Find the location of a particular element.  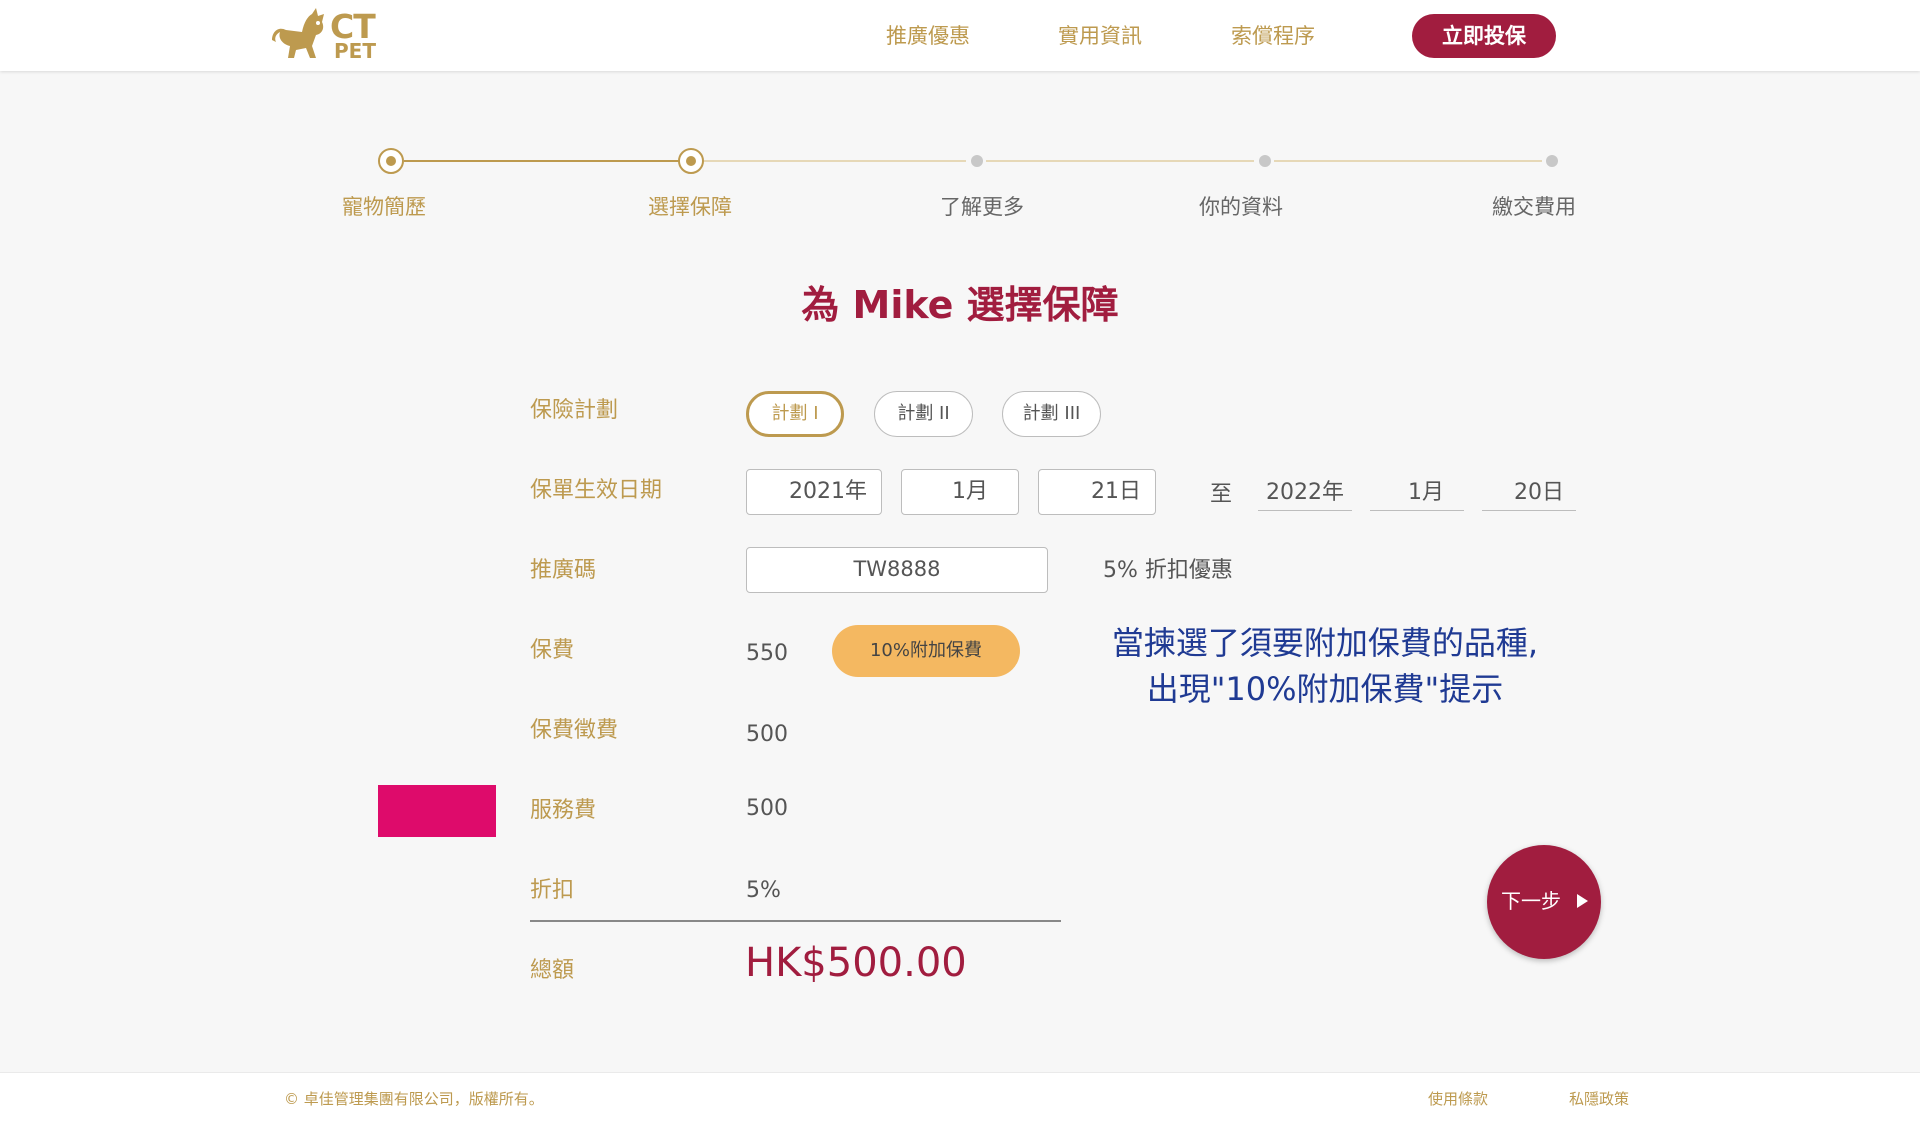

header: CT PET 推廣優惠 實用資訊 索償程序 立即投保 is located at coordinates (960, 35).